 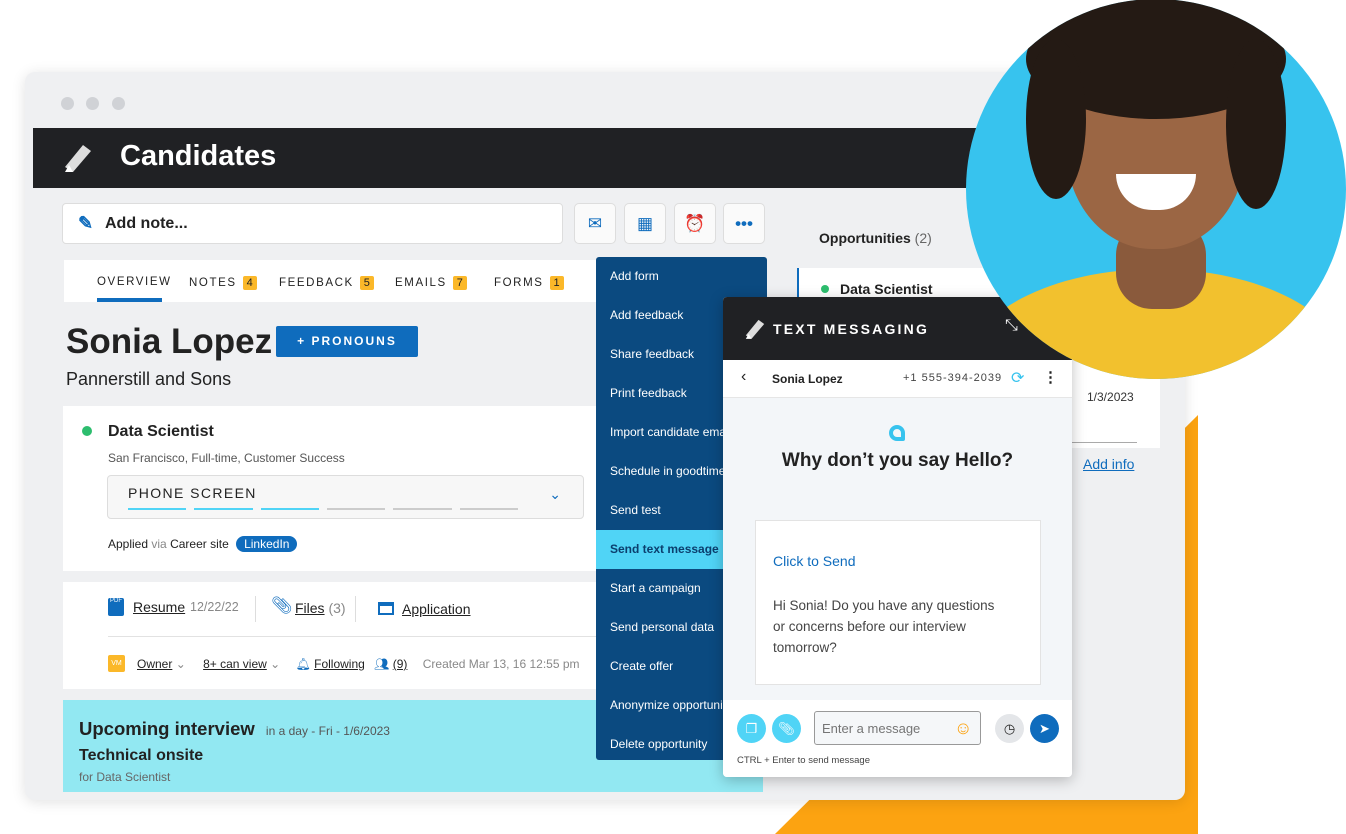 I want to click on count-badge: 5, so click(x=366, y=283).